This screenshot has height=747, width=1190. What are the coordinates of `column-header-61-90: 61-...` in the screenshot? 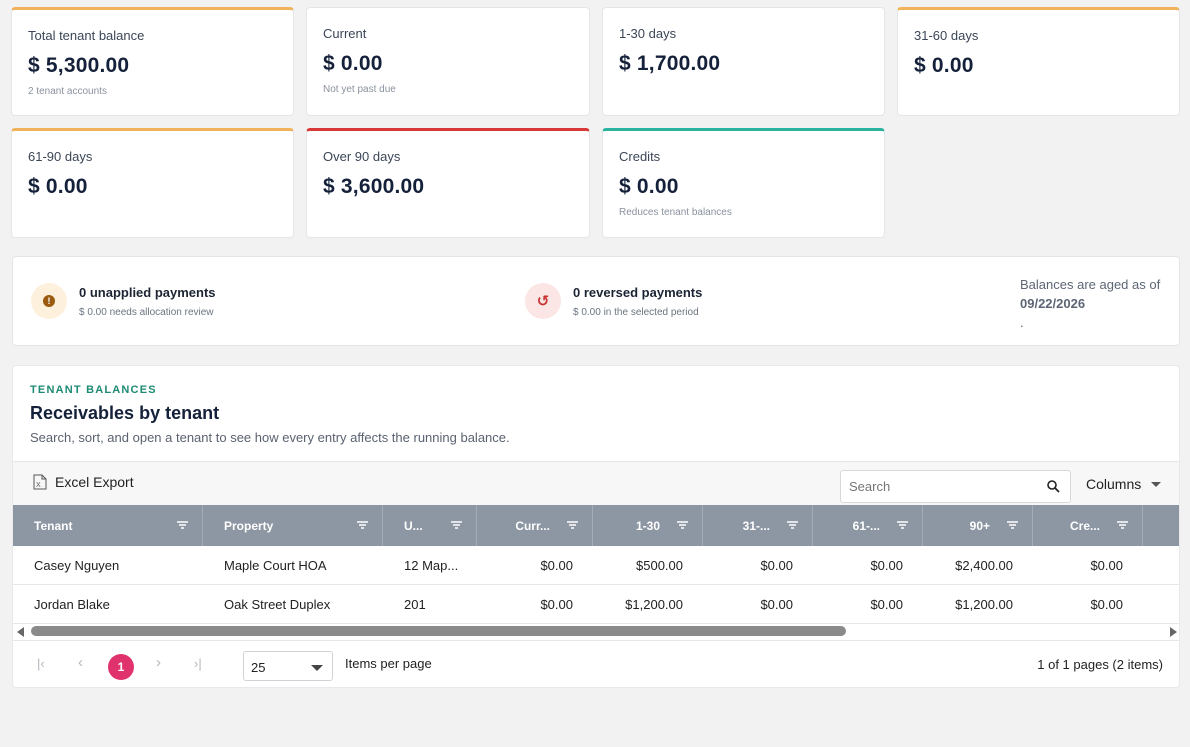 It's located at (868, 525).